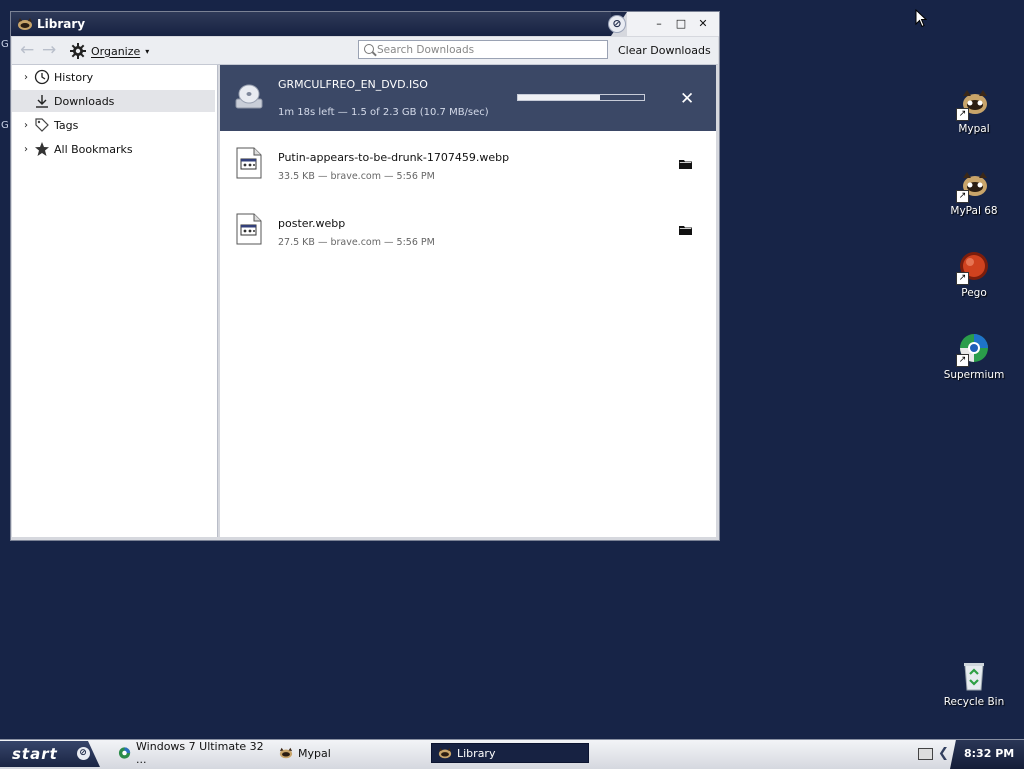 Image resolution: width=1024 pixels, height=769 pixels. Describe the element at coordinates (42, 101) in the screenshot. I see `download-icon` at that location.